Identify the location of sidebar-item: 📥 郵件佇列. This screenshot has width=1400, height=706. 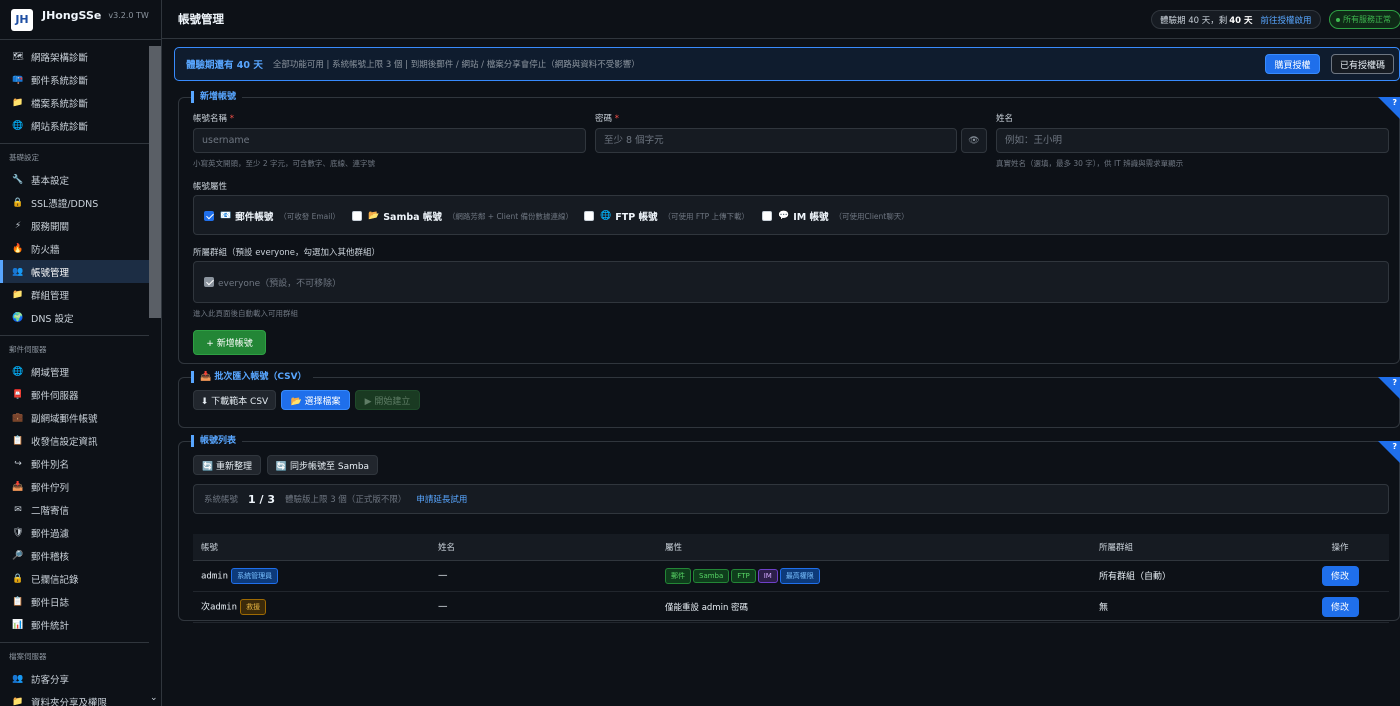
(74, 486).